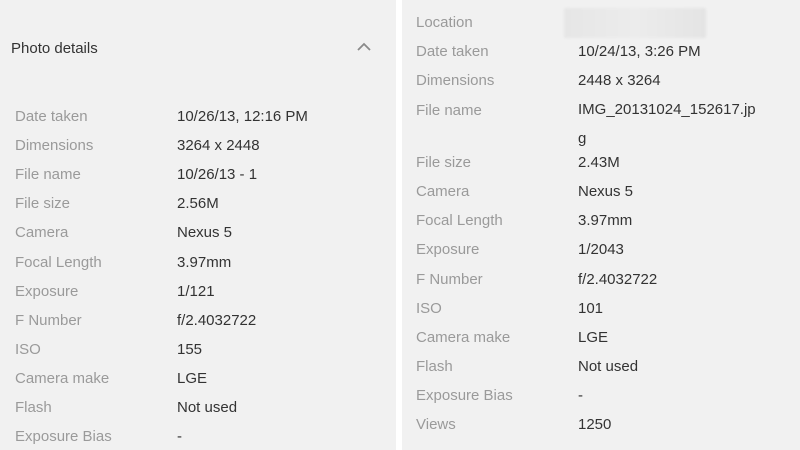  Describe the element at coordinates (218, 145) in the screenshot. I see `row-value: 3264 x 2448` at that location.